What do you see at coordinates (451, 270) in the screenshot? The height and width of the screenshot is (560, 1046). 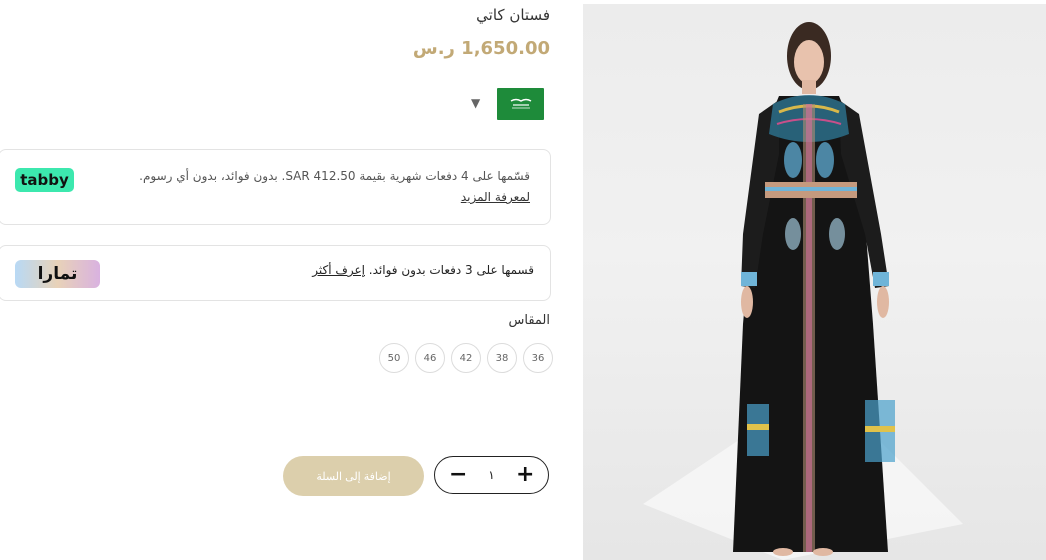 I see `tamara-text: قسمها على 3 دفعات بدون فوائد.` at bounding box center [451, 270].